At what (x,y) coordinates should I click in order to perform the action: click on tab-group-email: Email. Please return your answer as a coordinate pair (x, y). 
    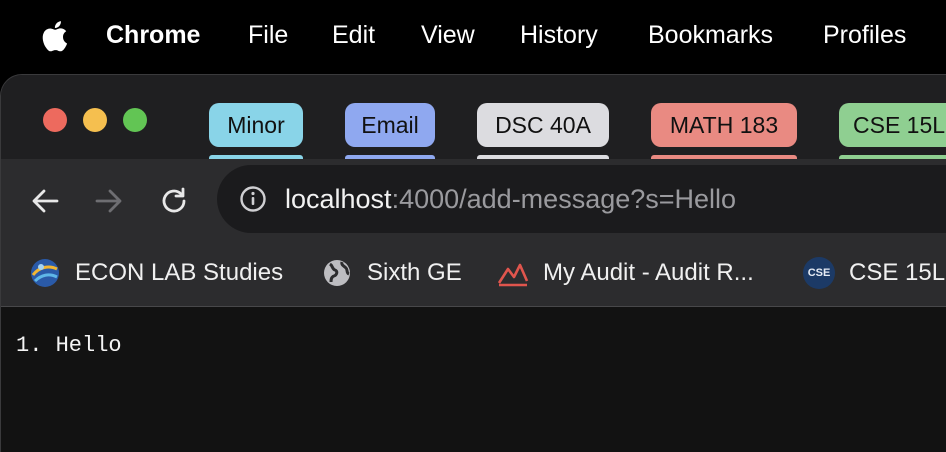
    Looking at the image, I should click on (390, 125).